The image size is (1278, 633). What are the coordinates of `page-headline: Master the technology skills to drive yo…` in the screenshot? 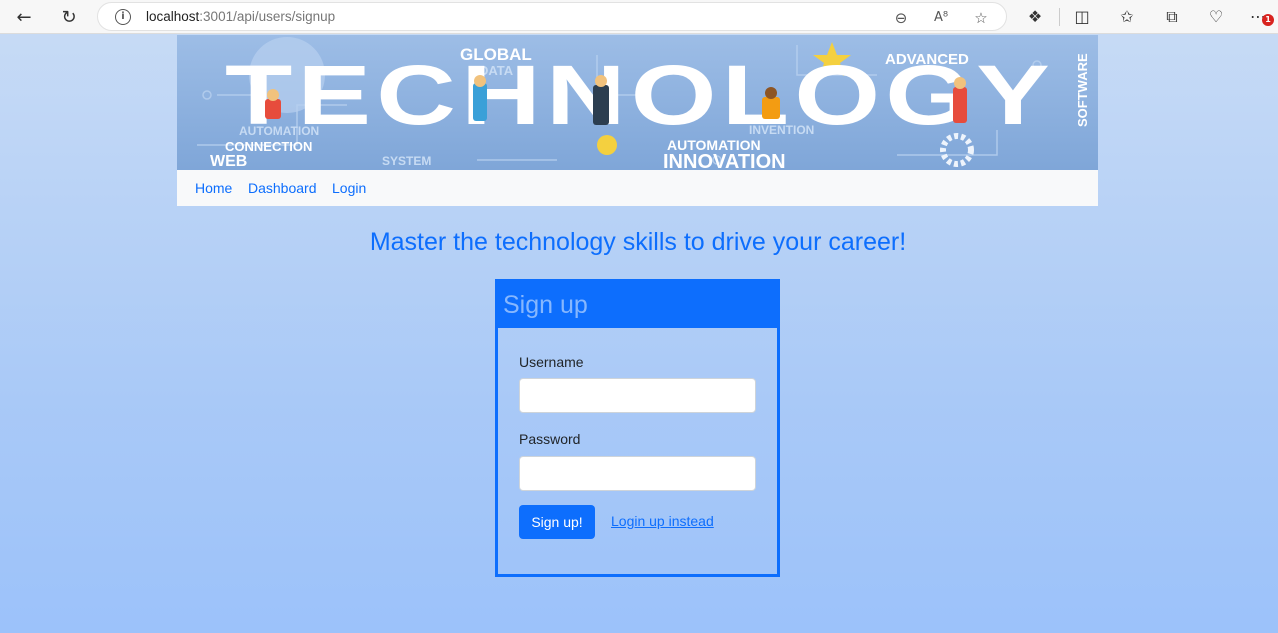 It's located at (638, 242).